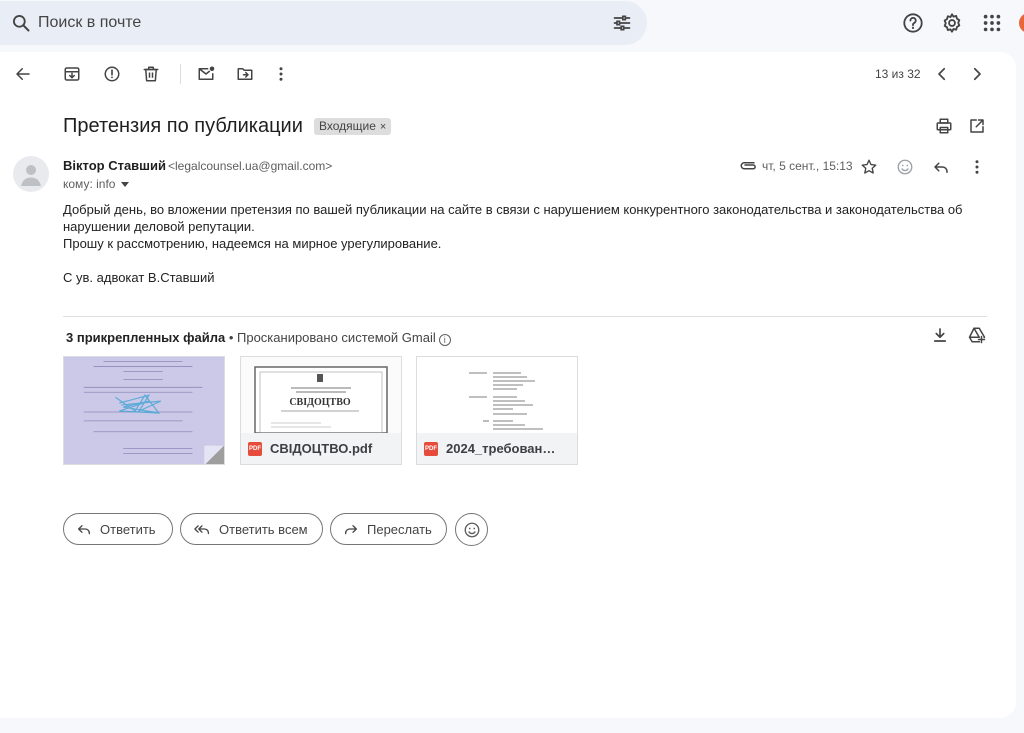 The width and height of the screenshot is (1024, 733). What do you see at coordinates (325, 448) in the screenshot?
I see `attachment-file-name: СВІДОЦТВО.pdf` at bounding box center [325, 448].